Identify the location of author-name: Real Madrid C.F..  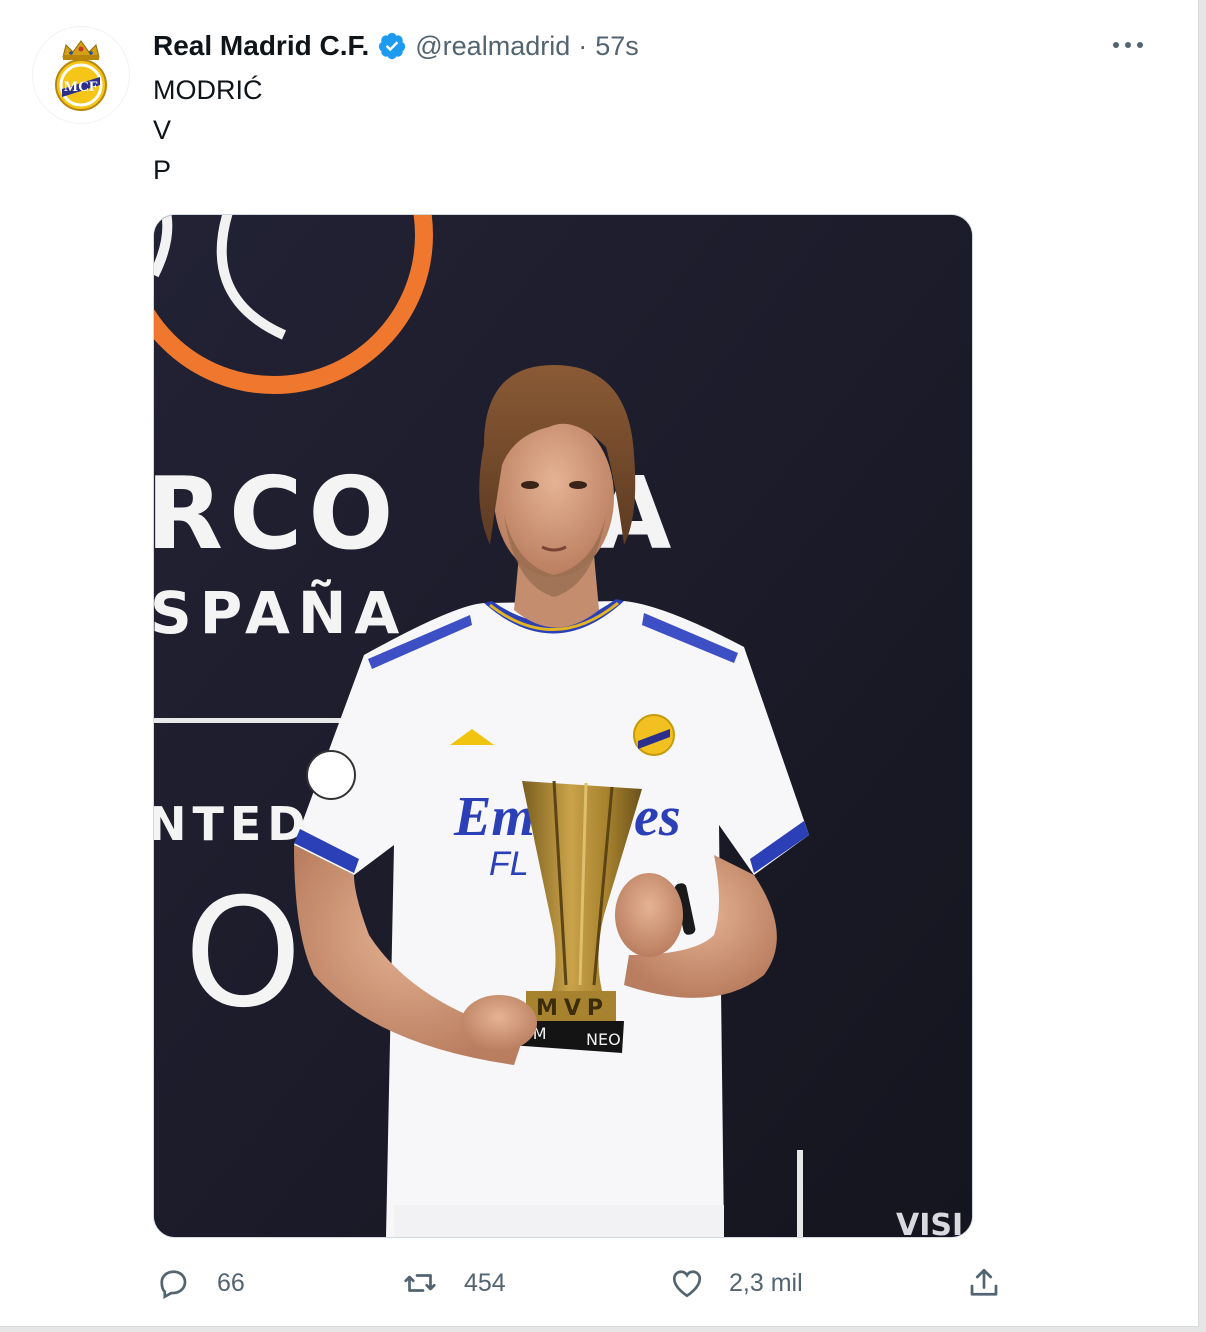
(261, 46).